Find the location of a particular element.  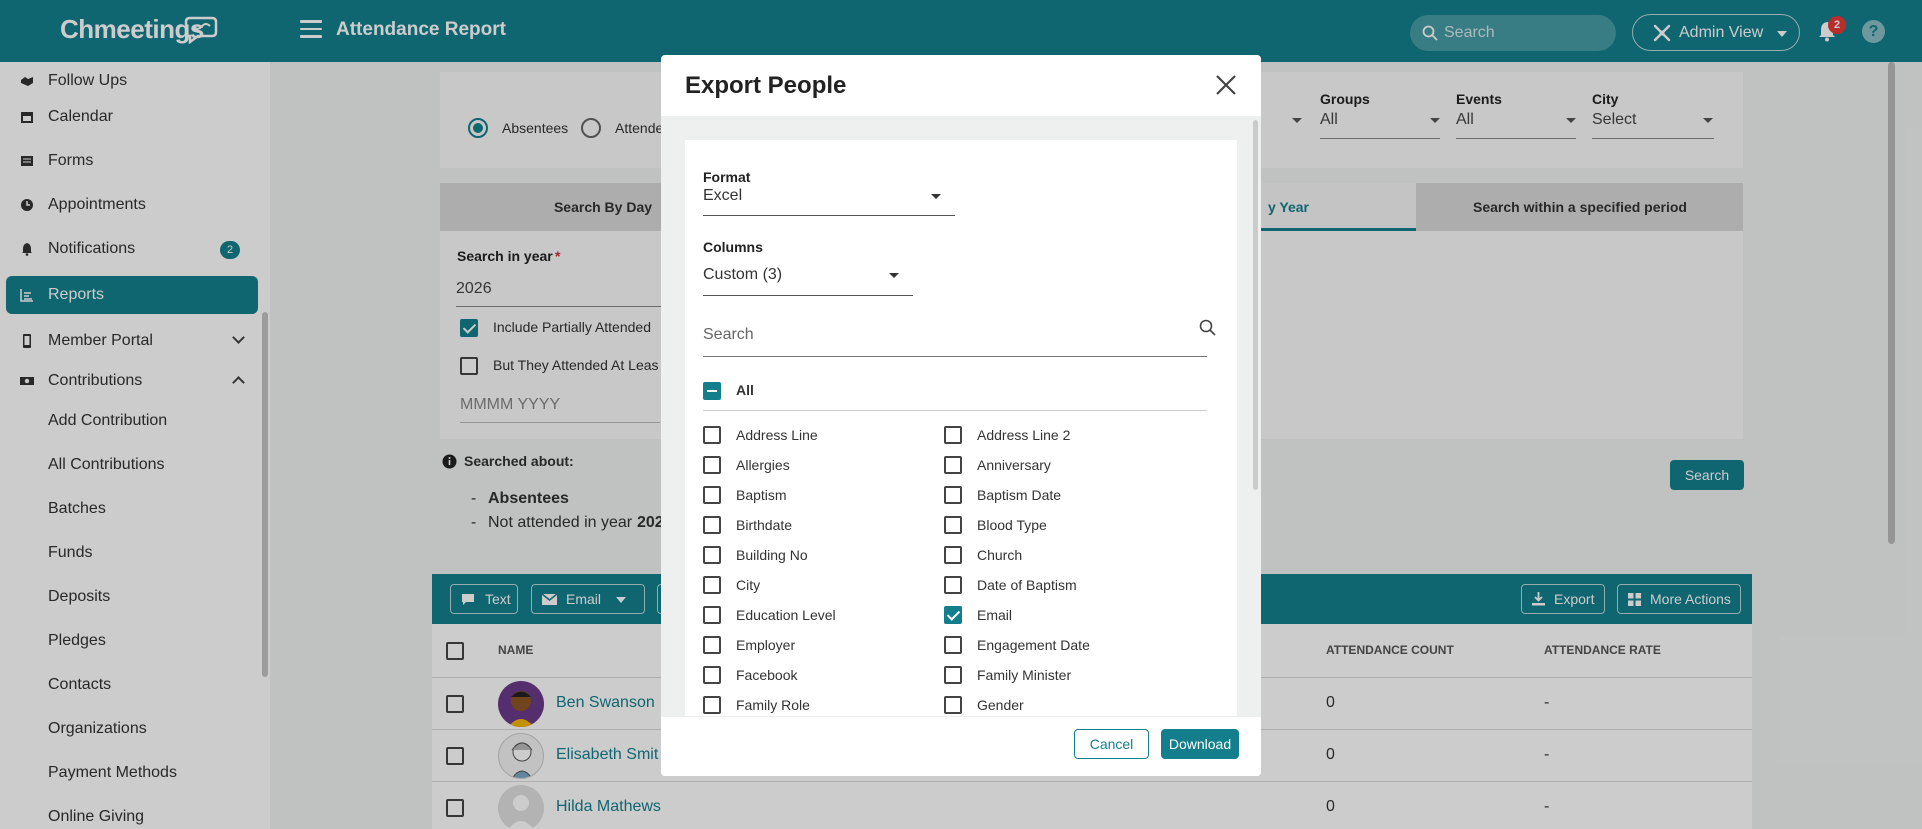

column-option-label: Allergies is located at coordinates (763, 465).